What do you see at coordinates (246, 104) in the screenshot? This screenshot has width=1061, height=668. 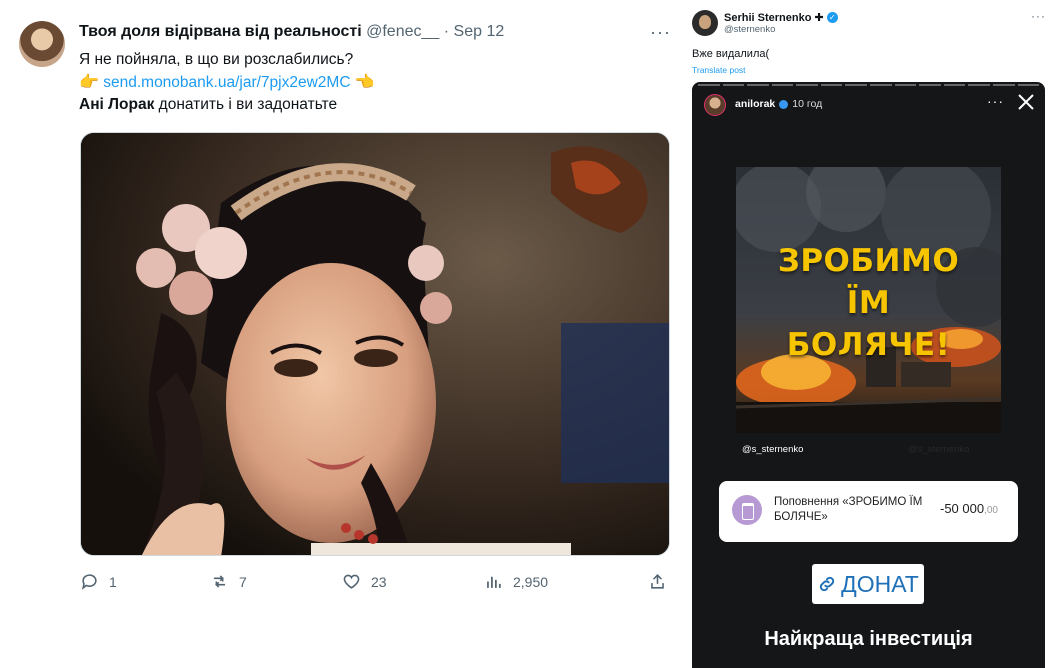 I see `tweet-rest-text: донатить і ви задонатьте` at bounding box center [246, 104].